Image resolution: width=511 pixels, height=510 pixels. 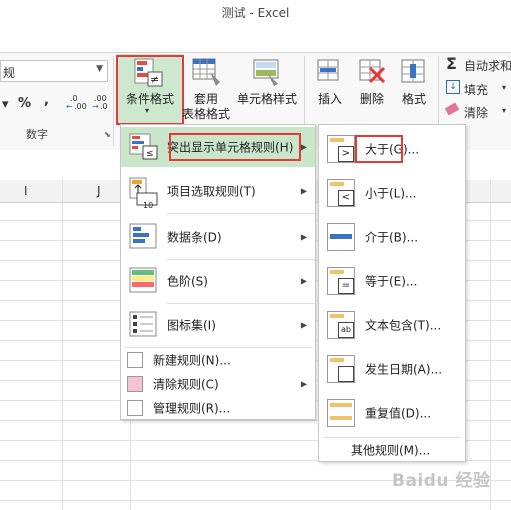 I want to click on delete-label: 删除, so click(x=371, y=99).